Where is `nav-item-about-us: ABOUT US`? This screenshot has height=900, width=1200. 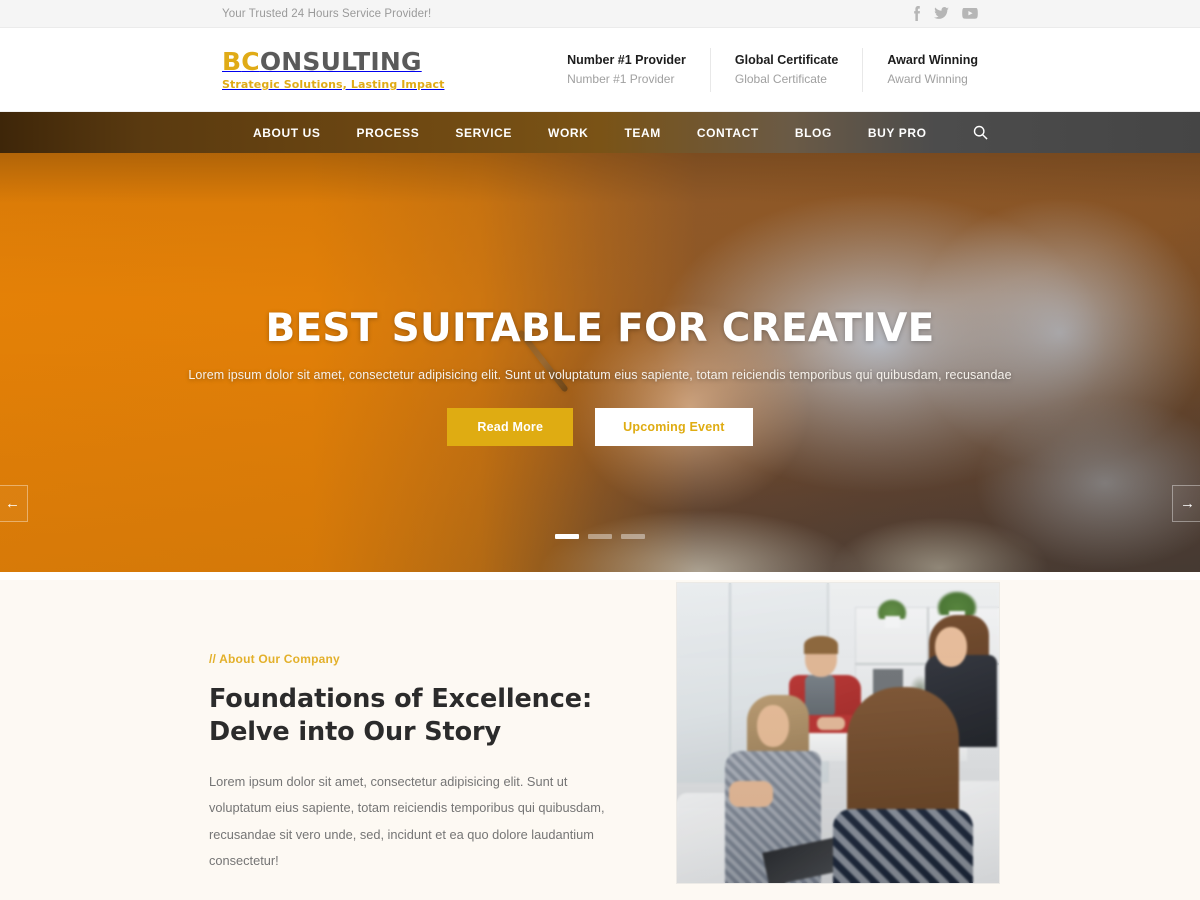
nav-item-about-us: ABOUT US is located at coordinates (286, 133).